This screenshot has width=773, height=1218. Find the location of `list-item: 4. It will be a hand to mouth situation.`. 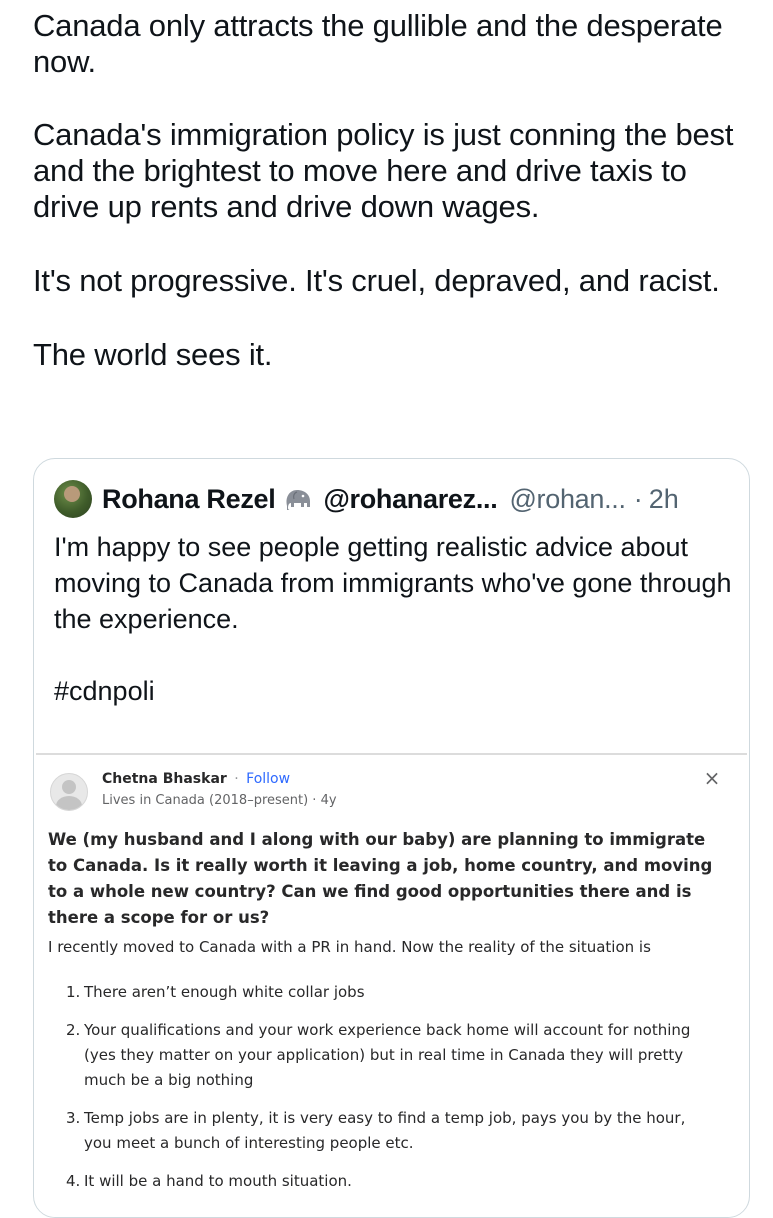

list-item: 4. It will be a hand to mouth situation. is located at coordinates (391, 1181).